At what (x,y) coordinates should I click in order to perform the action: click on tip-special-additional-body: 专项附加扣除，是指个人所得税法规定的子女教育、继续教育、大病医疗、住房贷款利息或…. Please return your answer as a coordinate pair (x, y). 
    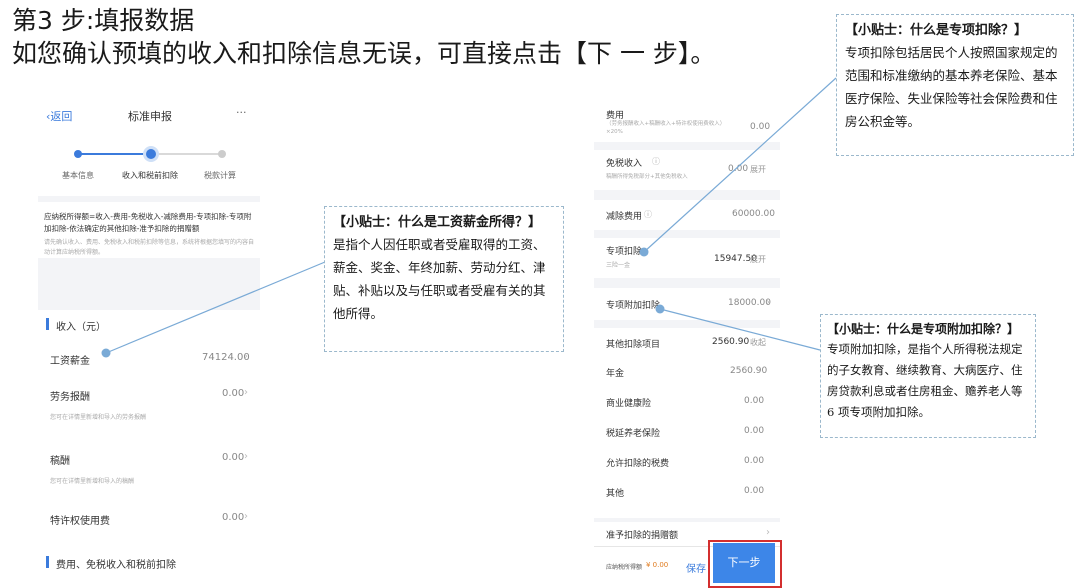
    Looking at the image, I should click on (925, 380).